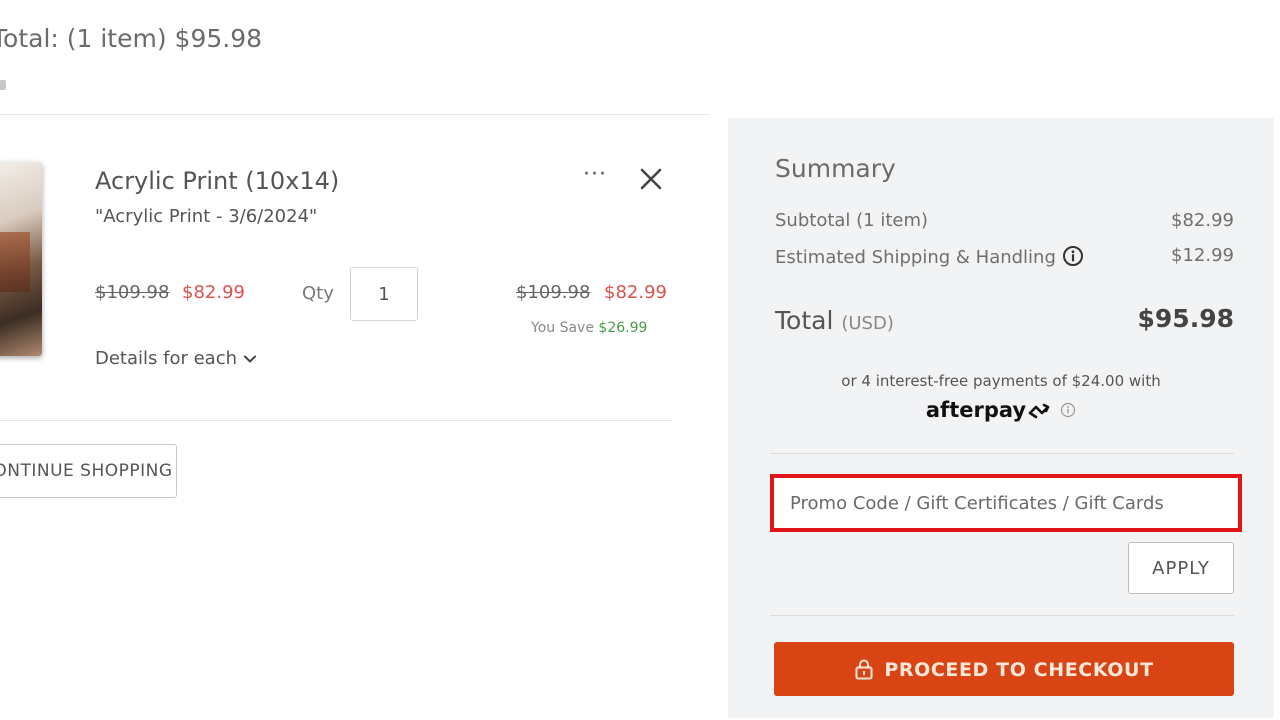 The height and width of the screenshot is (720, 1280). Describe the element at coordinates (1202, 255) in the screenshot. I see `shipping-value: $12.99` at that location.